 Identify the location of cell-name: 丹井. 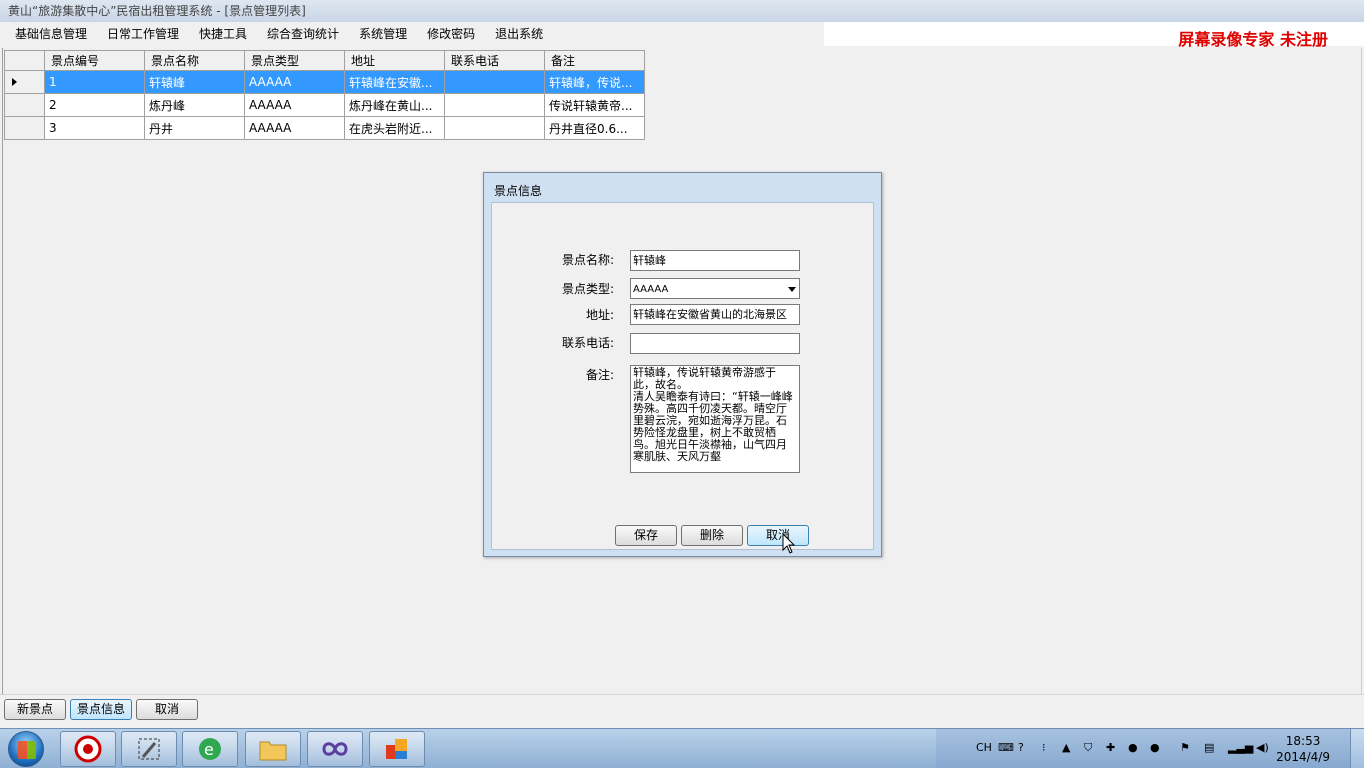
(194, 128).